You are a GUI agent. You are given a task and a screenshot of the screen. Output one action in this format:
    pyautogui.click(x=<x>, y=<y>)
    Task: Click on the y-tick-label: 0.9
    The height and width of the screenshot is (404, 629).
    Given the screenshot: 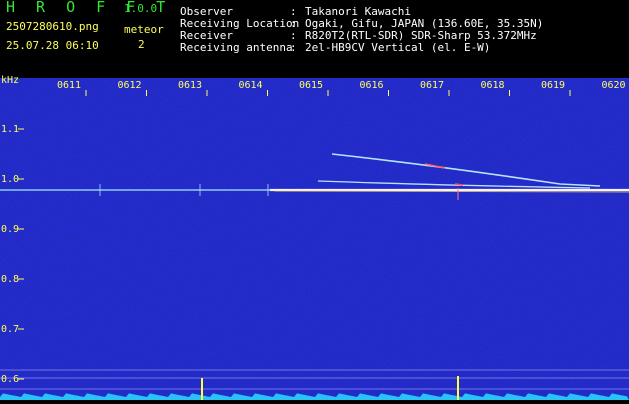 What is the action you would take?
    pyautogui.click(x=10, y=229)
    